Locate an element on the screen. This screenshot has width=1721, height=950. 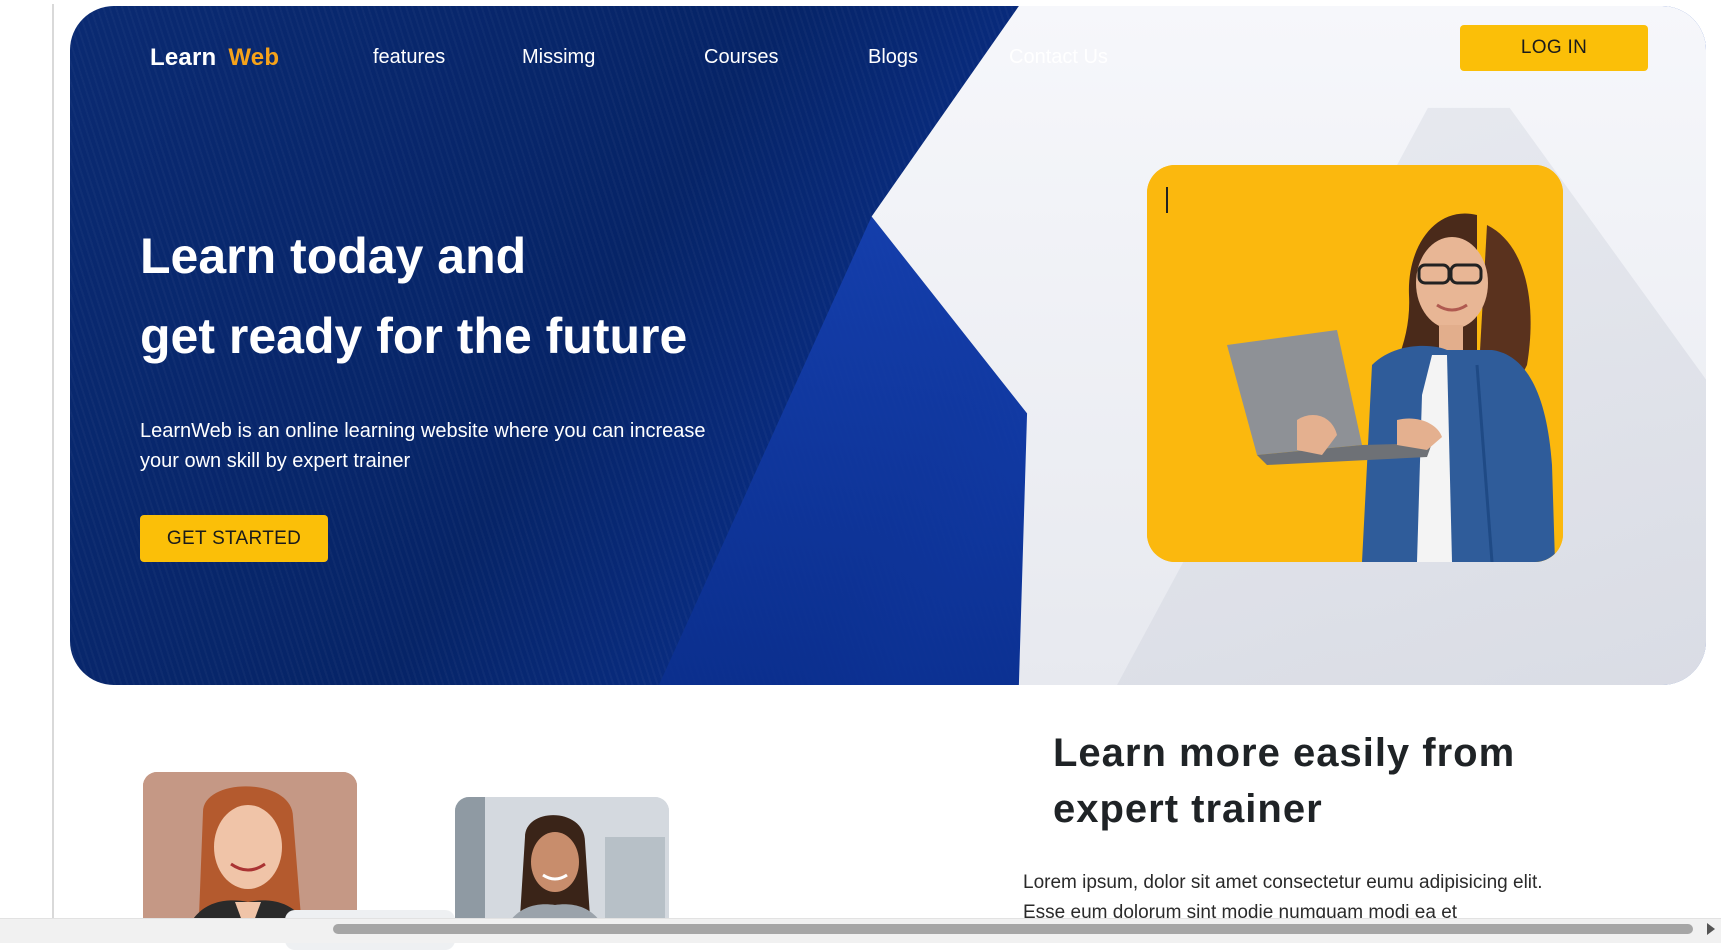
horizontal-scrollbar is located at coordinates (860, 930).